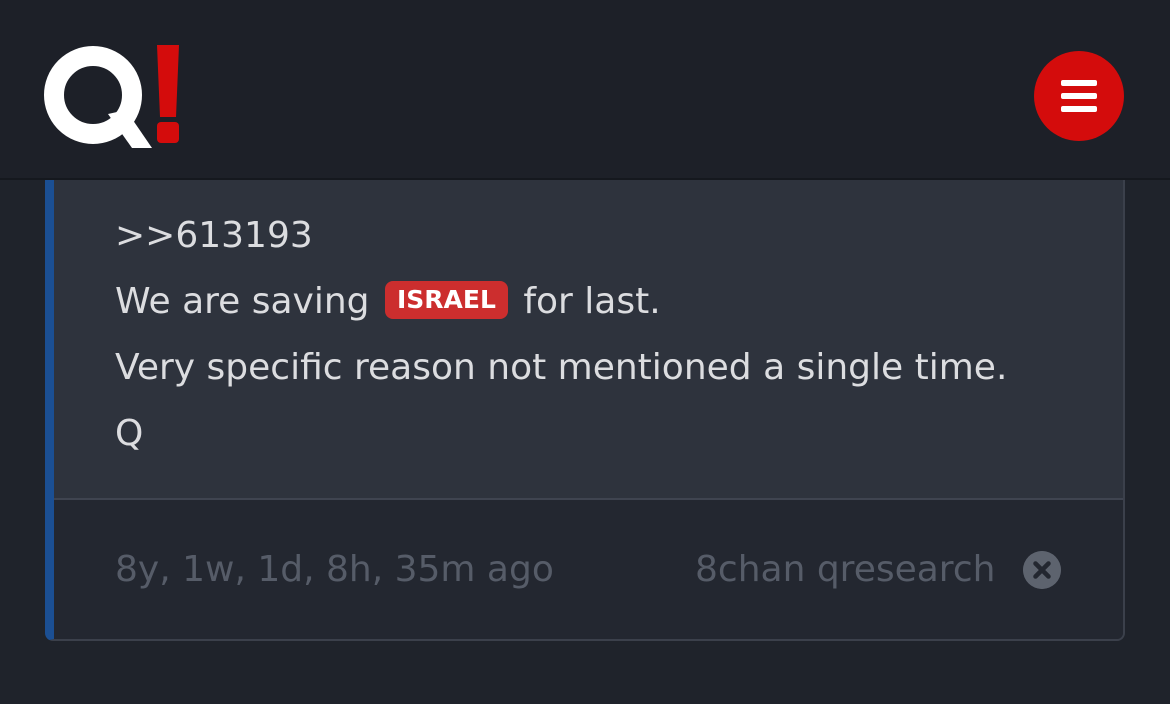 The width and height of the screenshot is (1170, 704). Describe the element at coordinates (1079, 96) in the screenshot. I see `menu-button` at that location.